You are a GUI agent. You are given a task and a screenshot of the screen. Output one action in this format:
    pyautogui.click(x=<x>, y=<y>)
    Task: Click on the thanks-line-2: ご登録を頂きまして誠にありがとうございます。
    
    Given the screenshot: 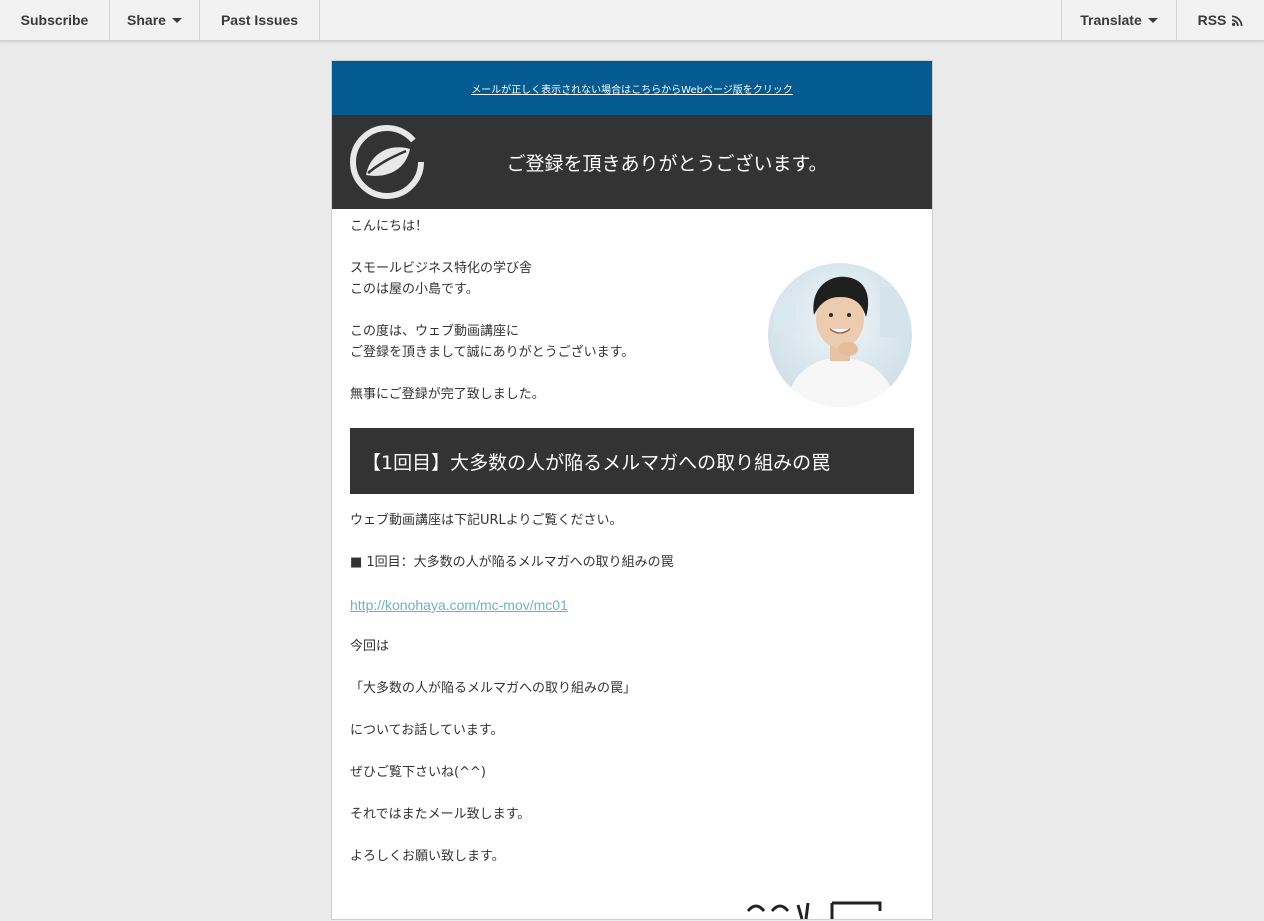 What is the action you would take?
    pyautogui.click(x=492, y=352)
    